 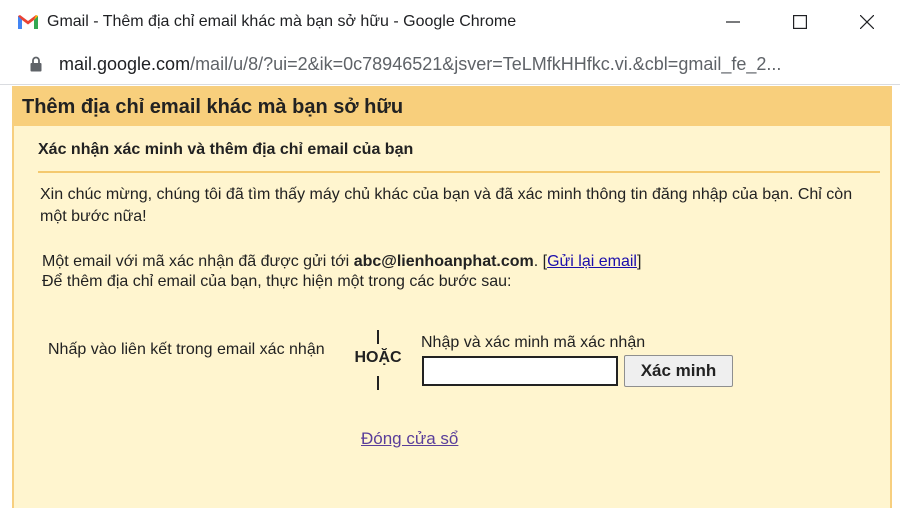 I want to click on target-email: abc@lienhoanphat.com, so click(x=443, y=261).